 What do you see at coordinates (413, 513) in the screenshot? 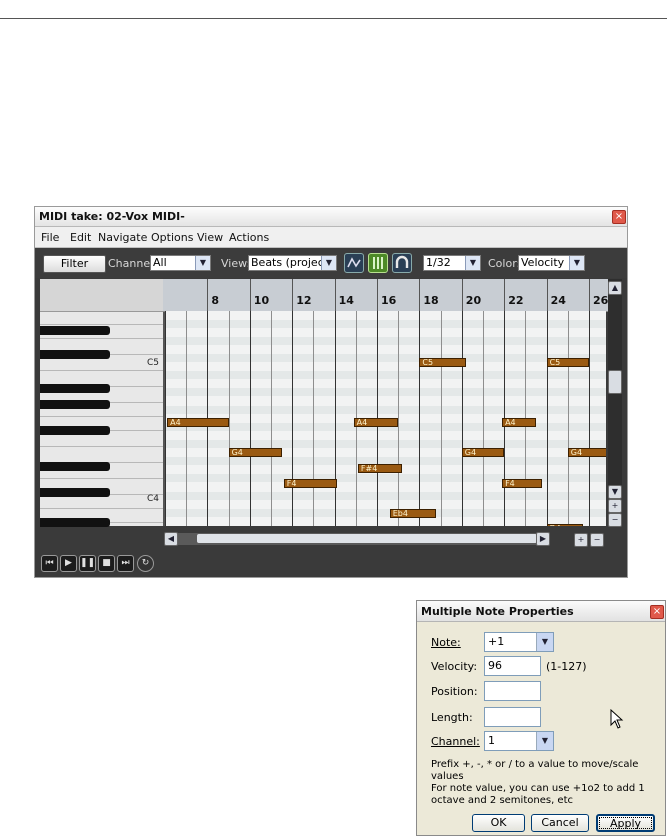
I see `midi-note: Eb4` at bounding box center [413, 513].